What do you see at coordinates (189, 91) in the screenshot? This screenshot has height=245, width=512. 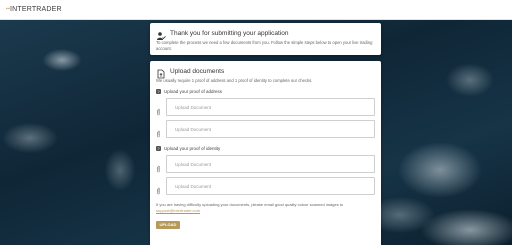 I see `proof-of-address-label: ? Upload your proof of address` at bounding box center [189, 91].